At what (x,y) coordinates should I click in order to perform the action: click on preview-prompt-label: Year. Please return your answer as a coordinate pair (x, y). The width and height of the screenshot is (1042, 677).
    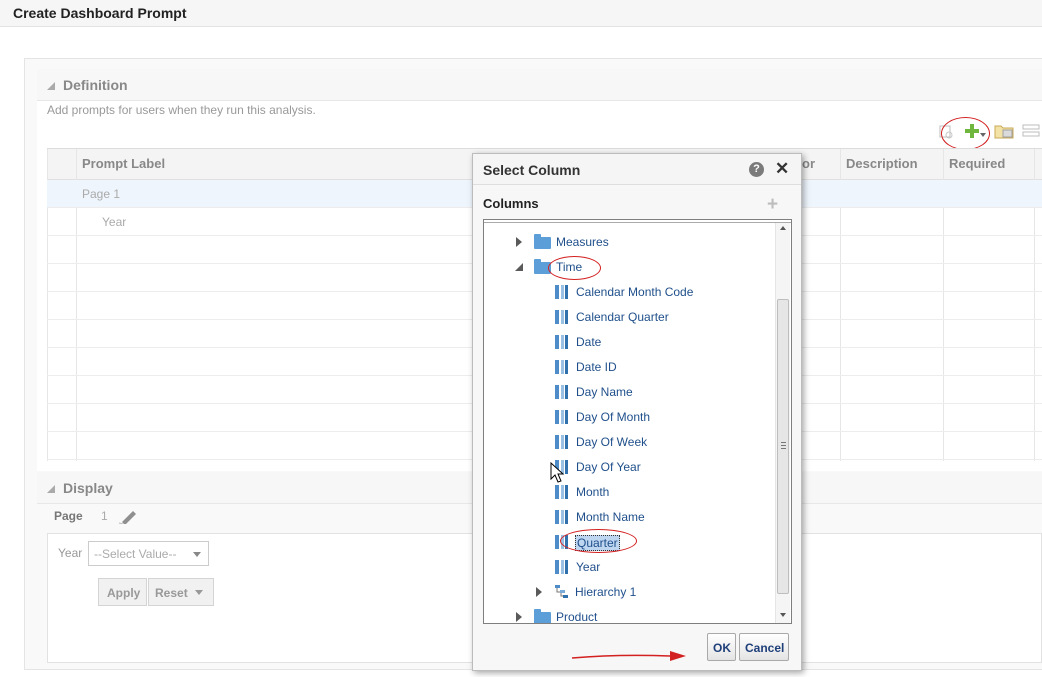
    Looking at the image, I should click on (70, 553).